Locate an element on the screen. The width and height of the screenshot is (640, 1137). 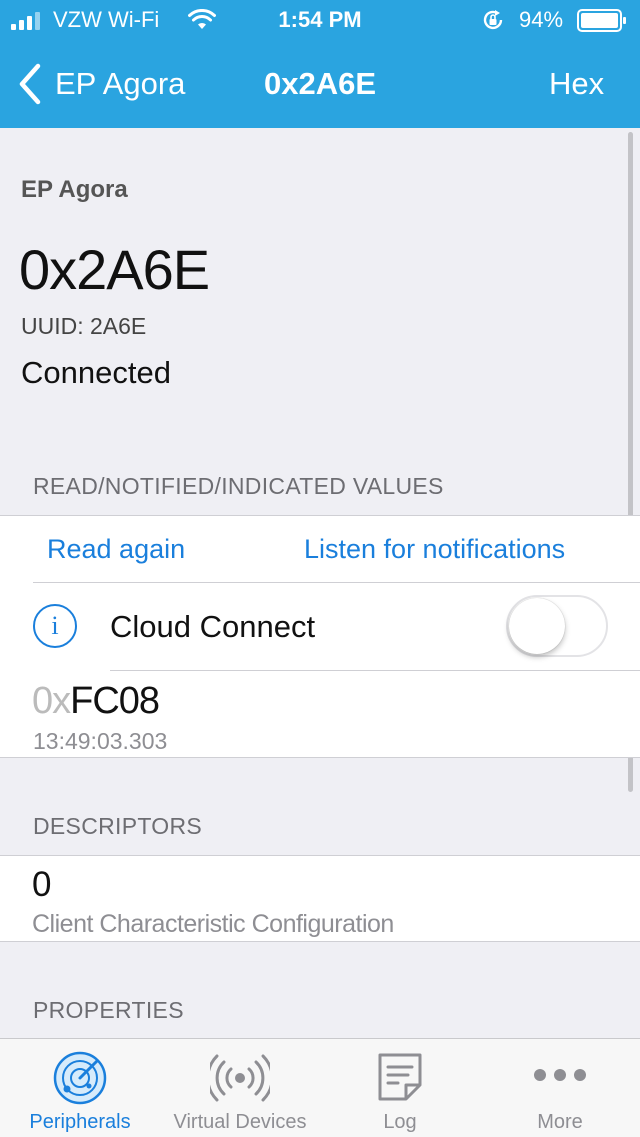
rotation-lock-icon is located at coordinates (493, 22).